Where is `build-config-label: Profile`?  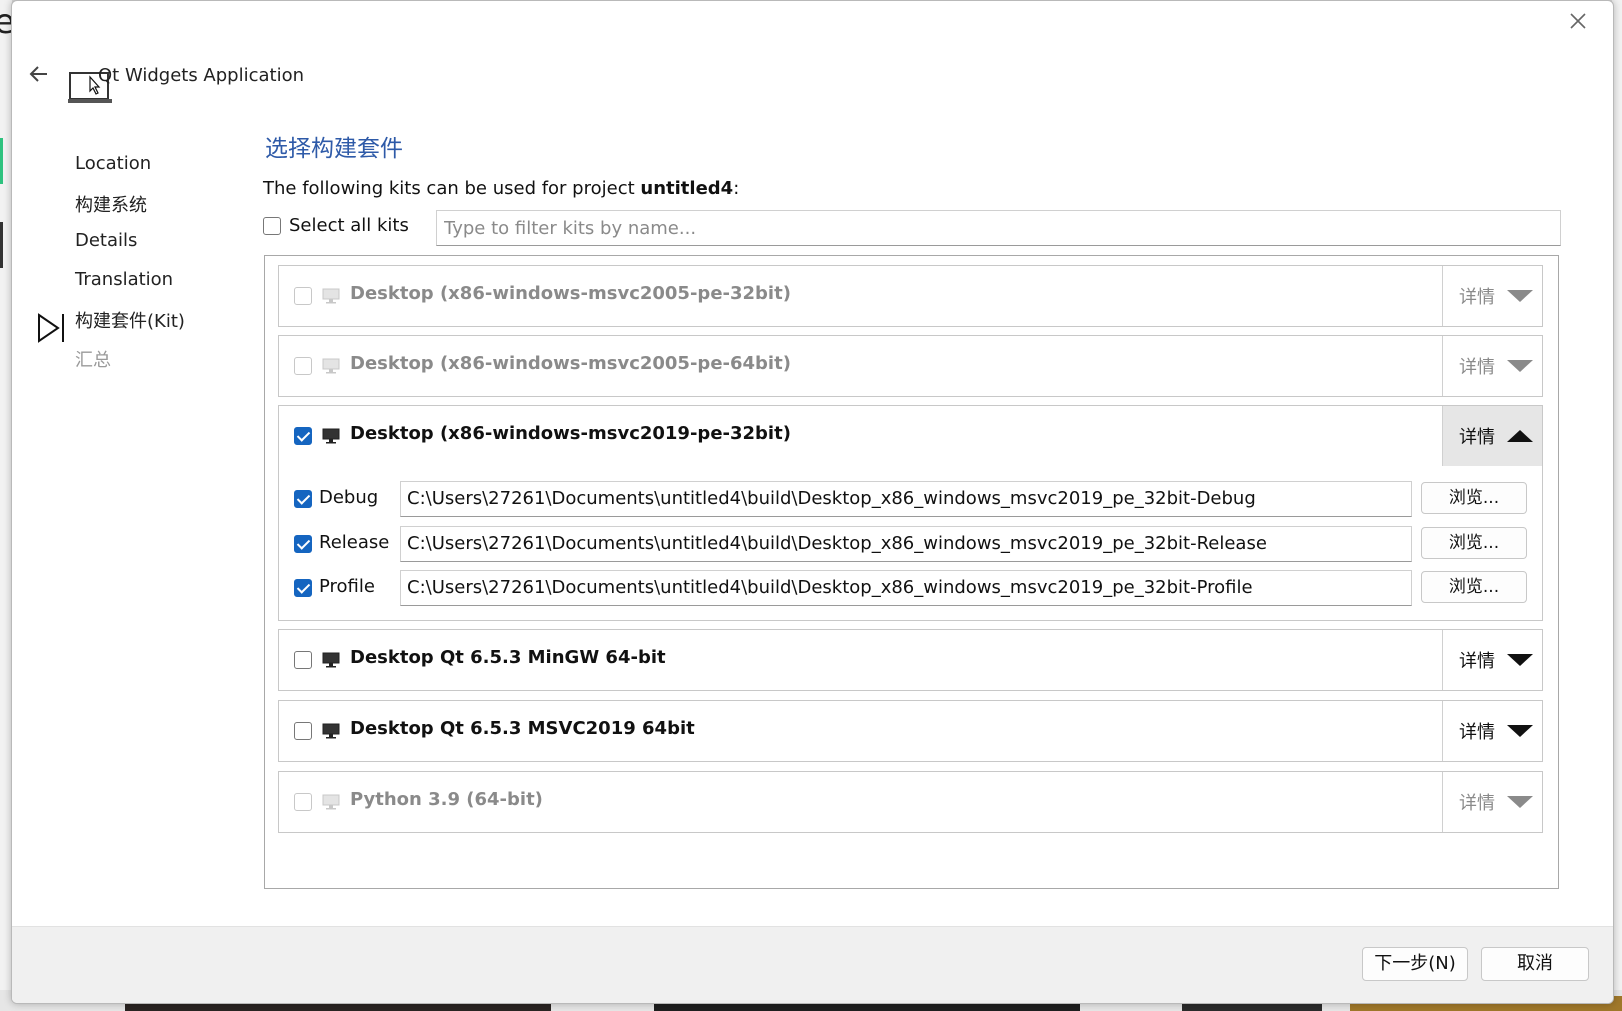
build-config-label: Profile is located at coordinates (347, 586).